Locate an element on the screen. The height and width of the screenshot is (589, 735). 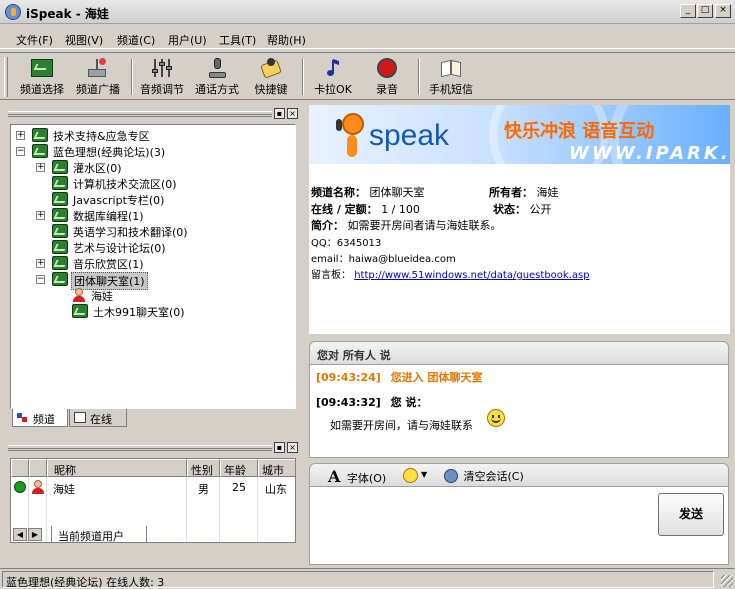
column-header-city: 城市 is located at coordinates (276, 468).